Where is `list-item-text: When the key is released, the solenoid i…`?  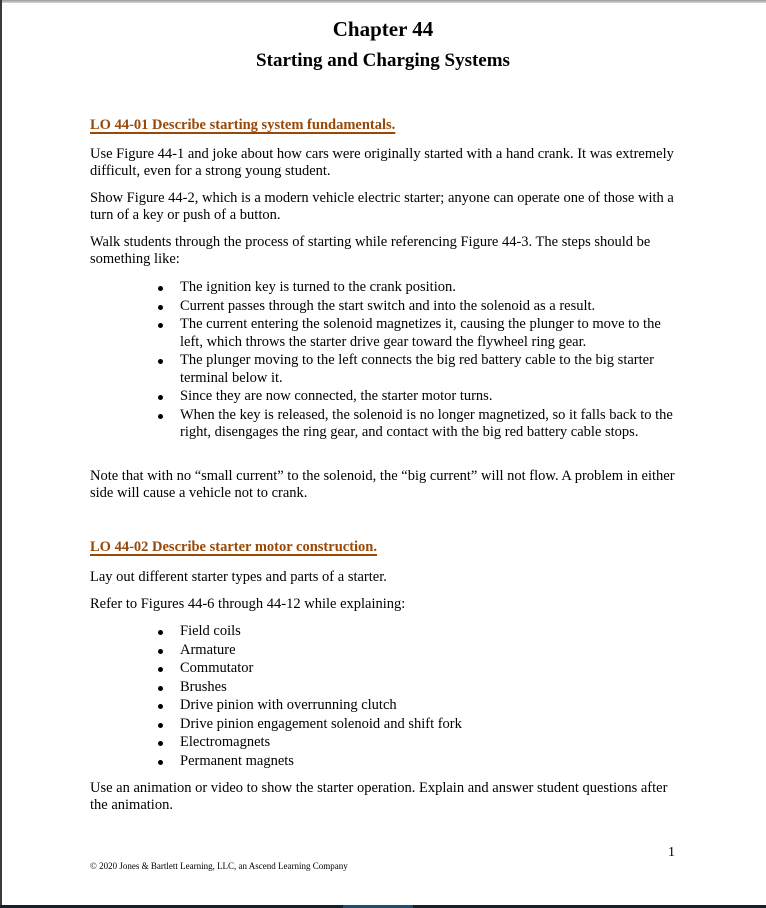
list-item-text: When the key is released, the solenoid i… is located at coordinates (426, 423).